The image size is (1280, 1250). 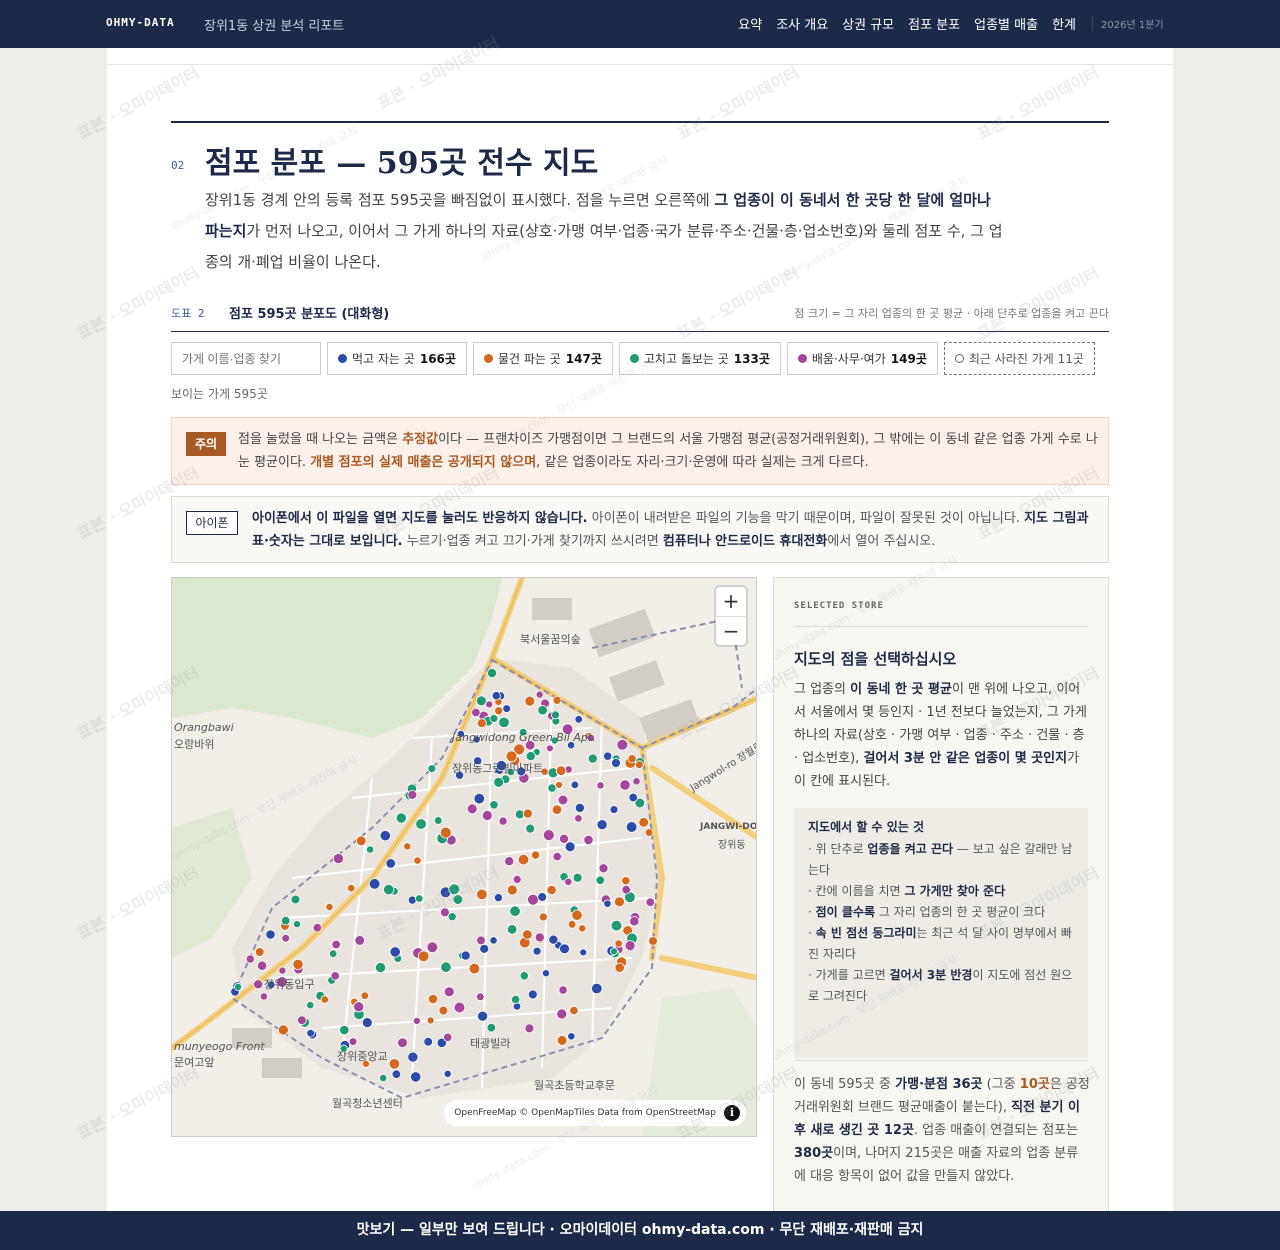 What do you see at coordinates (542, 358) in the screenshot?
I see `filter-chip-retail: 물건 파는 곳 147곳` at bounding box center [542, 358].